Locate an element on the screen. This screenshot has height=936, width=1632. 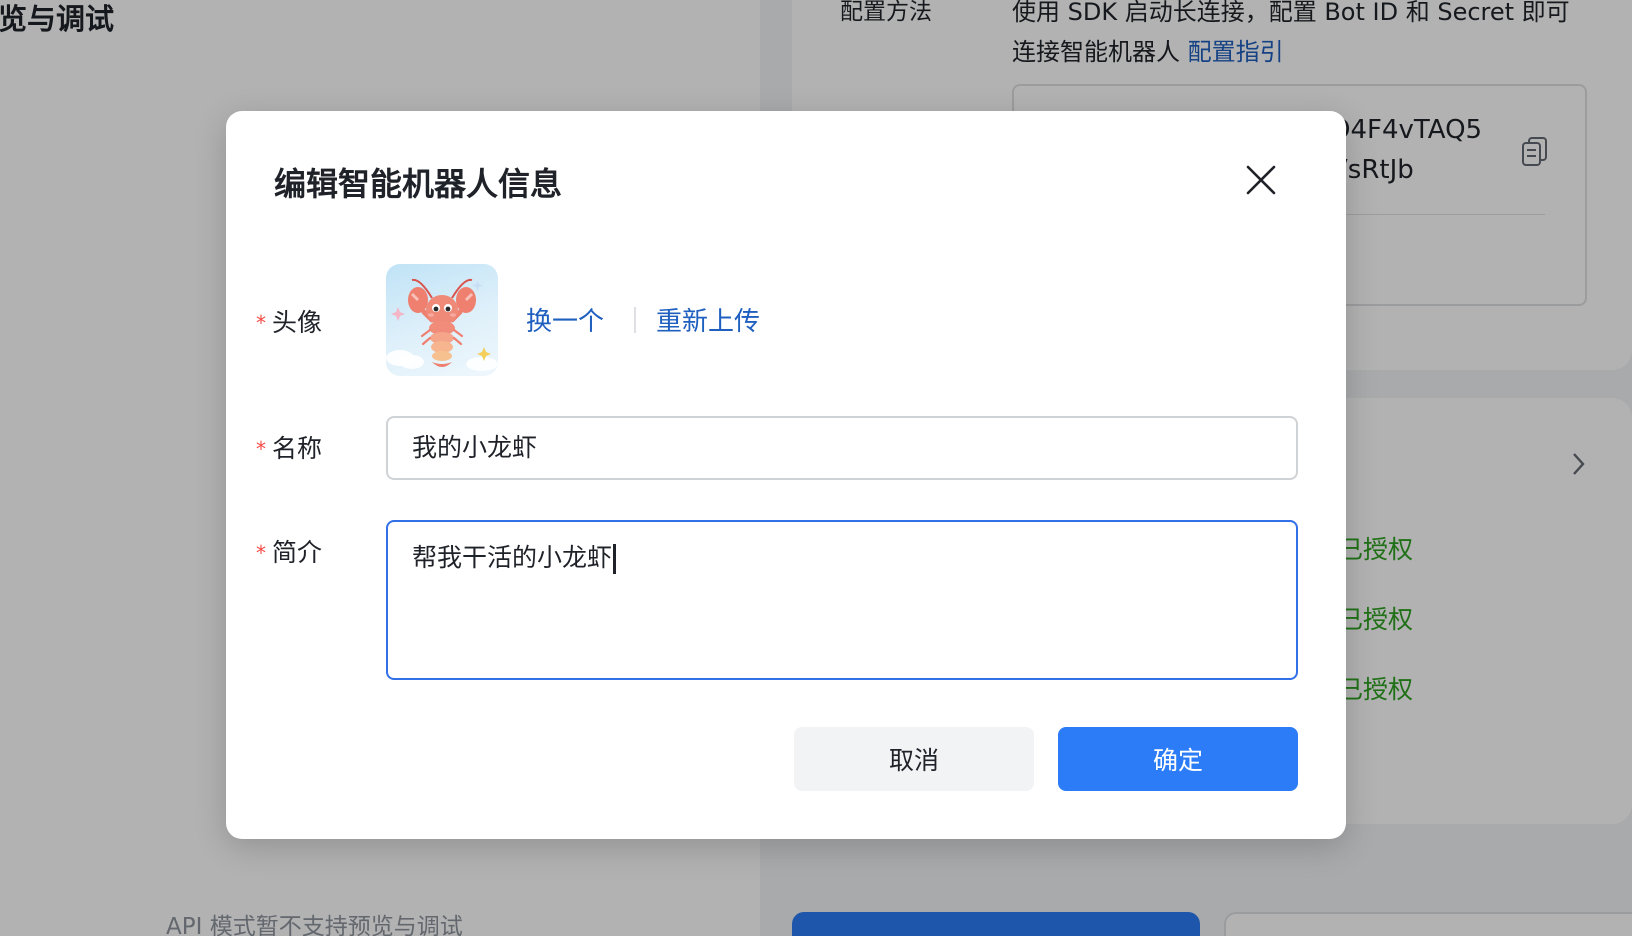
avatar is located at coordinates (442, 320).